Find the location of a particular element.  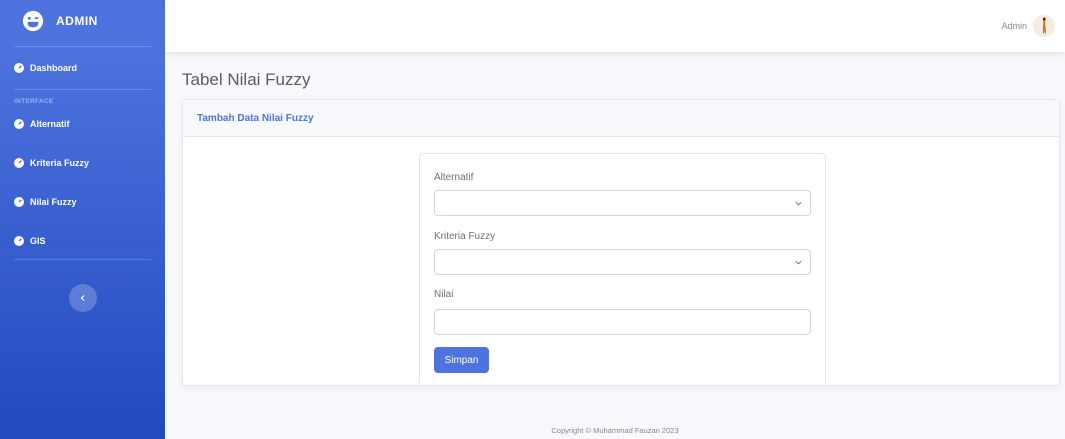

simpan-button: Simpan is located at coordinates (461, 360).